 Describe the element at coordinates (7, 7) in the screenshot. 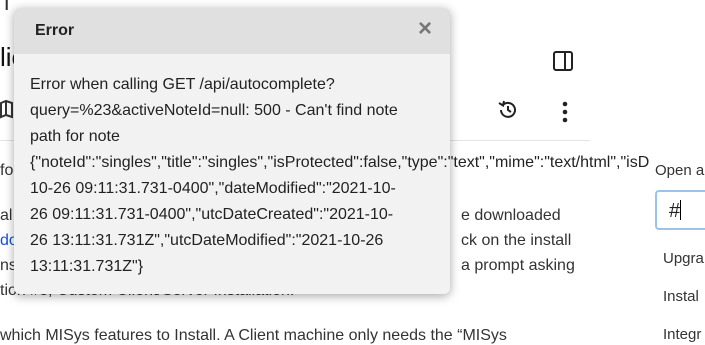

I see `title-fragment-top: T` at that location.